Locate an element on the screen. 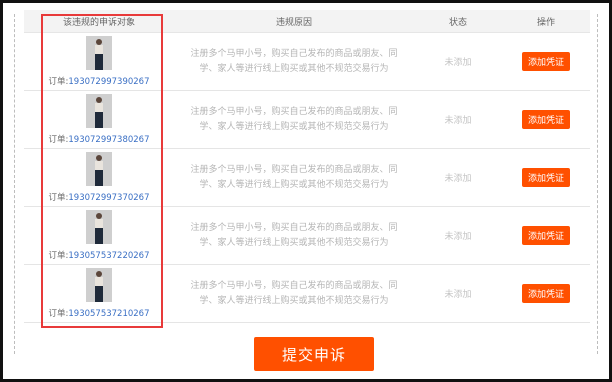 This screenshot has height=382, width=612. header-status: 状态 is located at coordinates (457, 22).